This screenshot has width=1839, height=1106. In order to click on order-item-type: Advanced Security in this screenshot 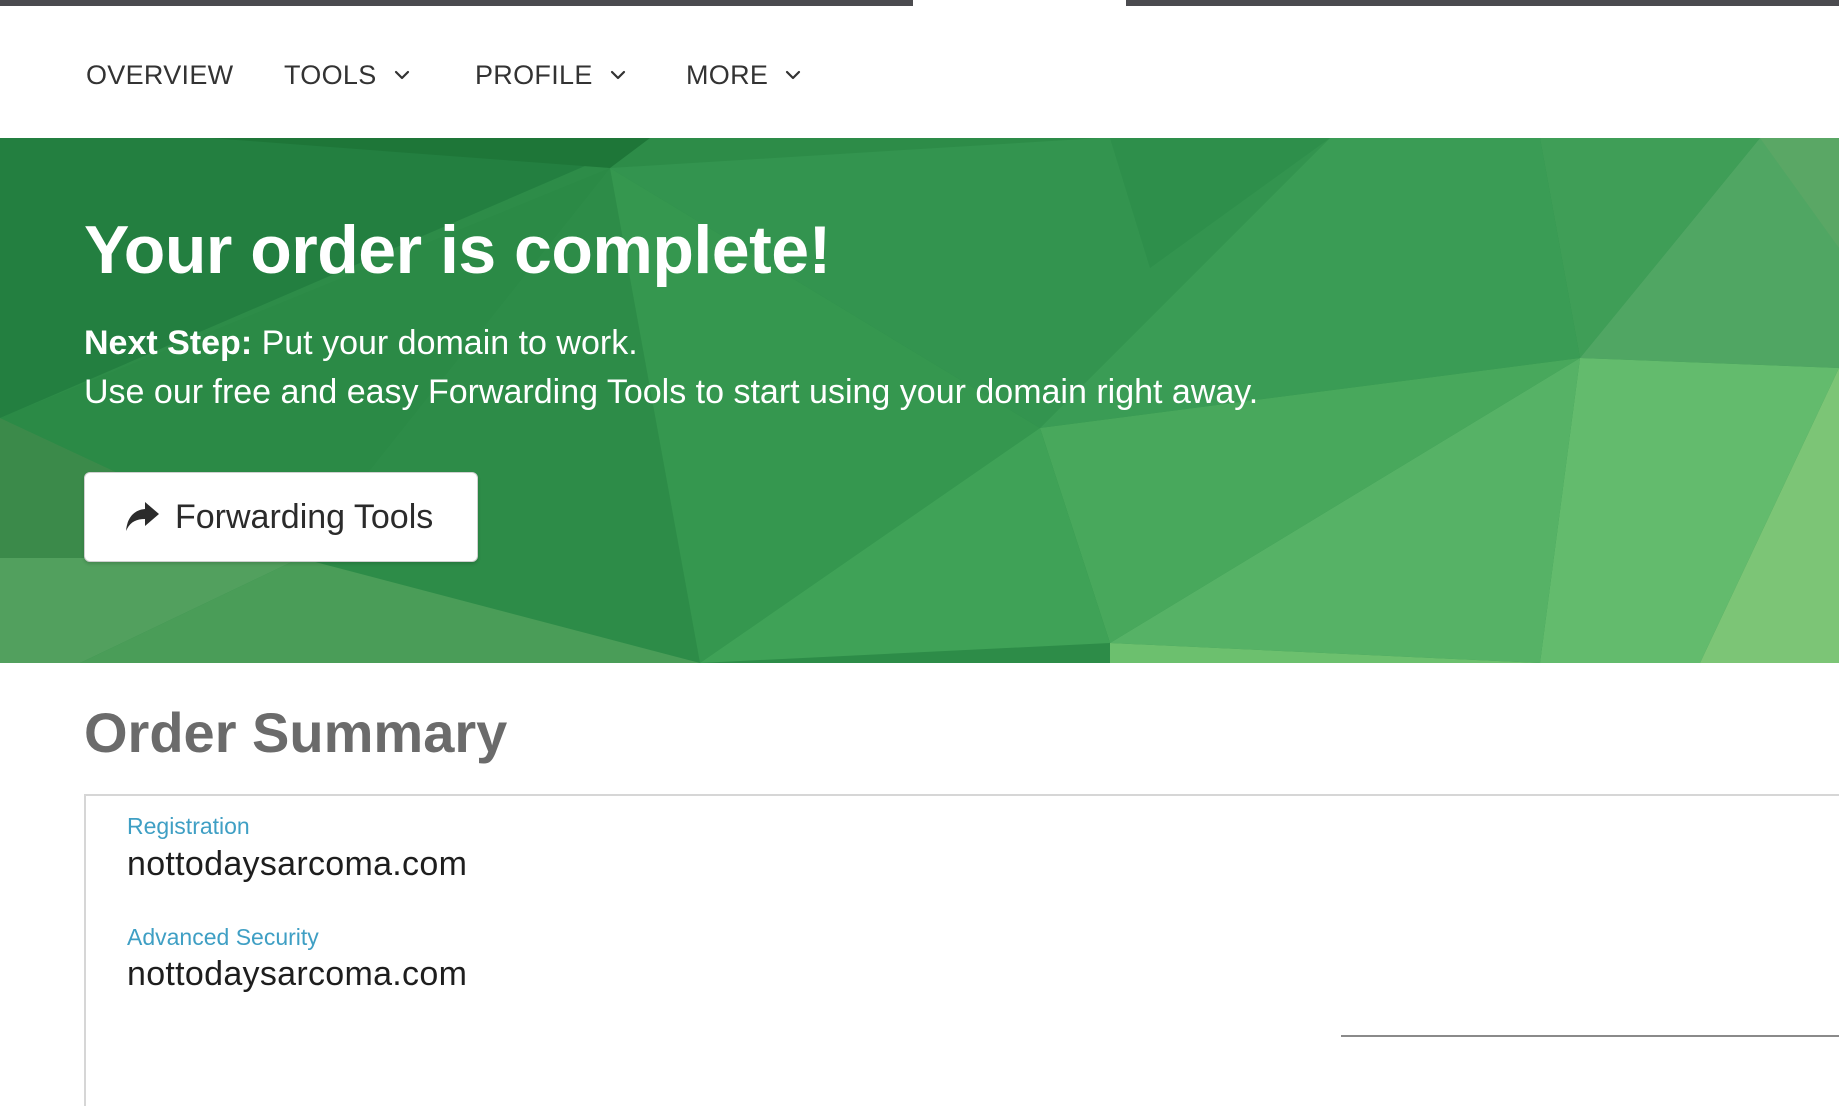, I will do `click(223, 937)`.